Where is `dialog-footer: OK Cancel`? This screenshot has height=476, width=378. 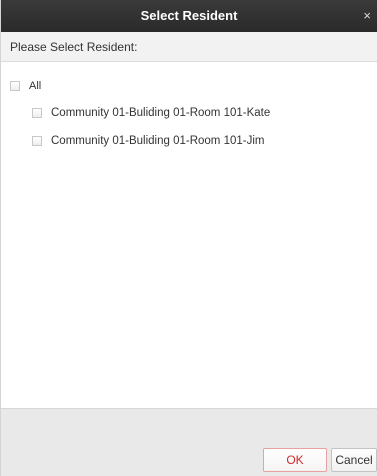 dialog-footer: OK Cancel is located at coordinates (189, 442).